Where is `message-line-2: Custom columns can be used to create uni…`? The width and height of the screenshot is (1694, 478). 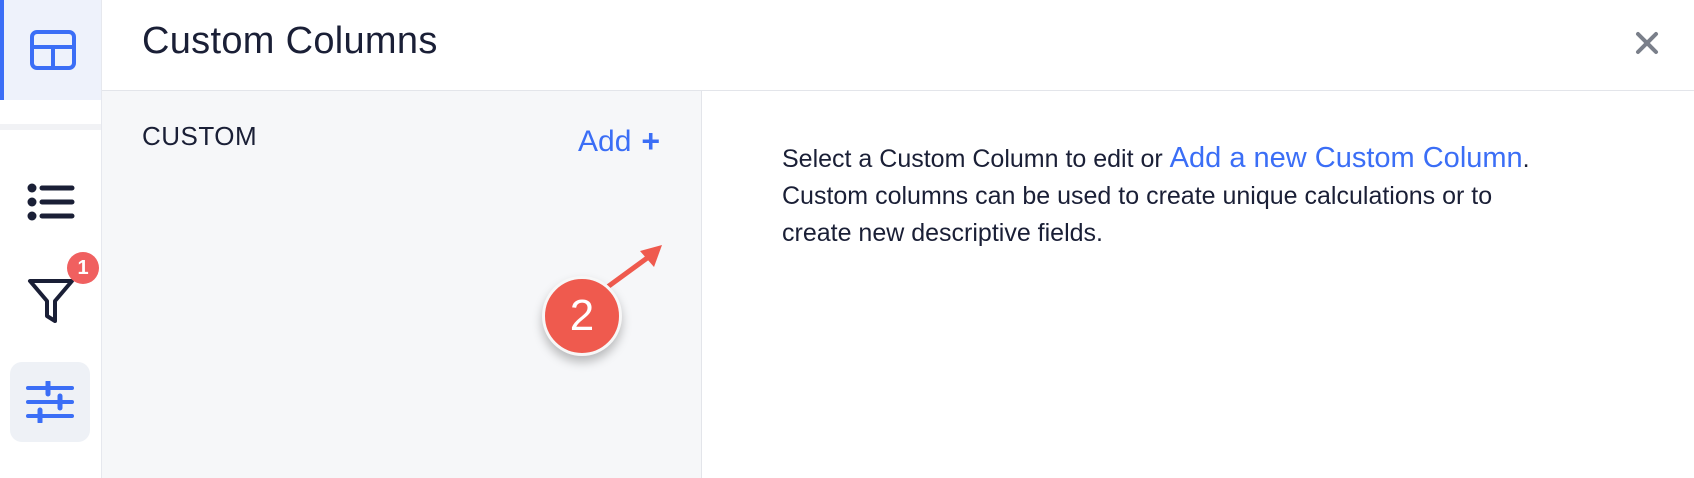 message-line-2: Custom columns can be used to create uni… is located at coordinates (1137, 196).